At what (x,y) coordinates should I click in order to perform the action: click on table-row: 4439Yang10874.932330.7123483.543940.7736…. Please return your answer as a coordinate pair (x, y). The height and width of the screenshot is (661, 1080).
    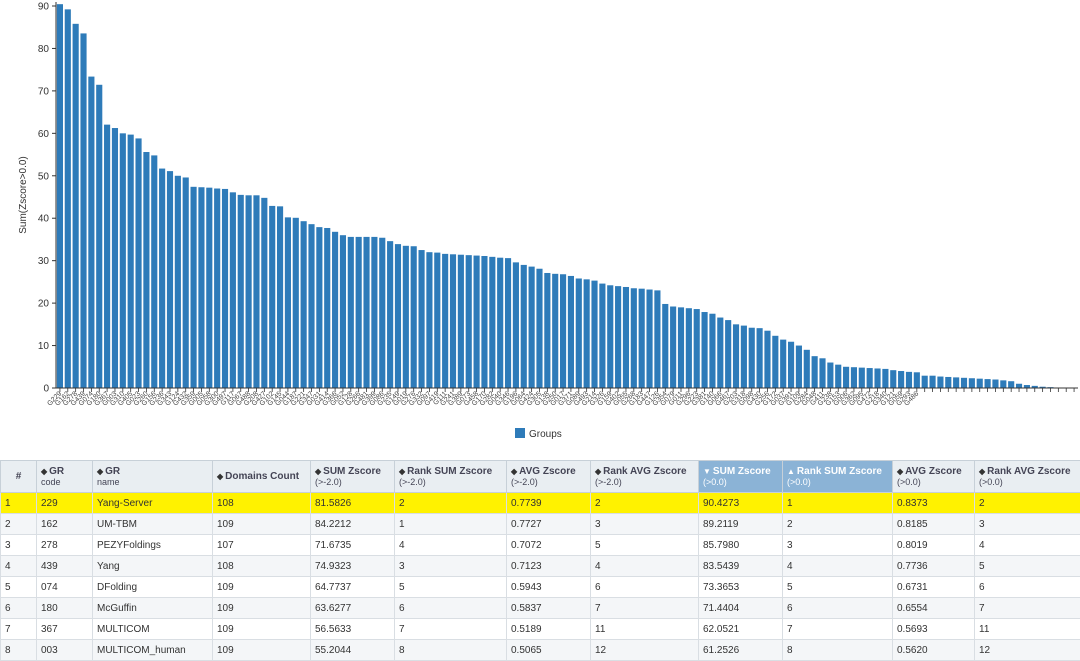
    Looking at the image, I should click on (540, 566).